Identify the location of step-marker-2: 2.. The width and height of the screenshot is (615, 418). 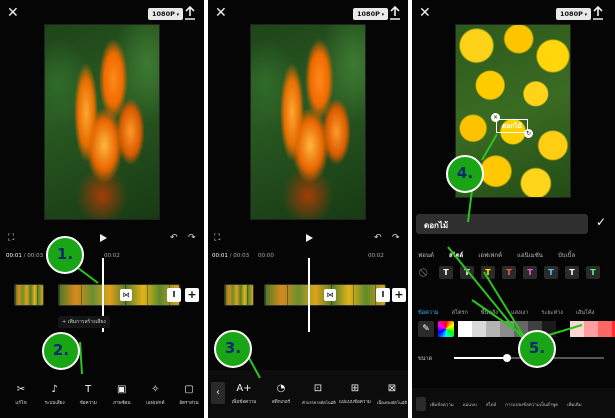
(61, 351).